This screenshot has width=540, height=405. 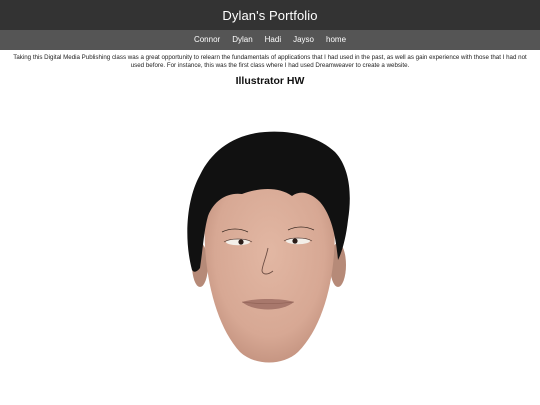 What do you see at coordinates (270, 81) in the screenshot?
I see `section-heading: Illustrator HW` at bounding box center [270, 81].